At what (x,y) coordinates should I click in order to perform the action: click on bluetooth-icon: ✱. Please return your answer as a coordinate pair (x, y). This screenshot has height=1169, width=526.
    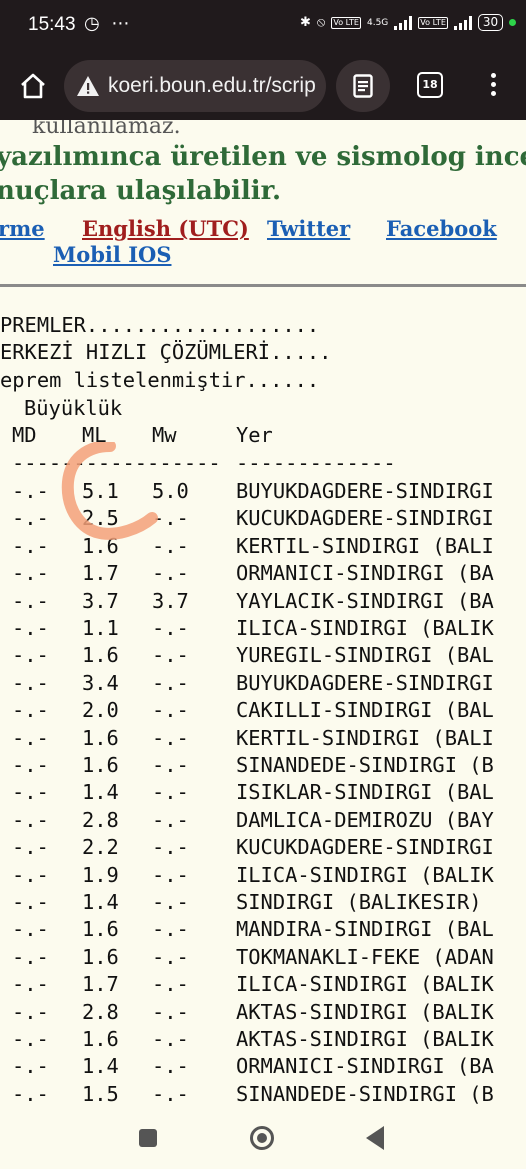
    Looking at the image, I should click on (305, 22).